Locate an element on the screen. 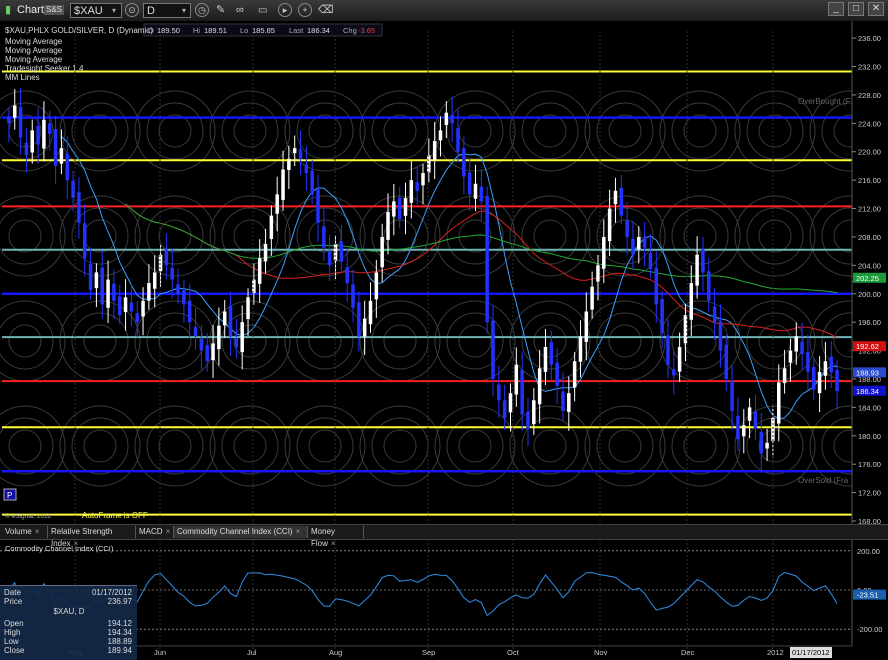  price-tick-label: 216.00 is located at coordinates (869, 180).